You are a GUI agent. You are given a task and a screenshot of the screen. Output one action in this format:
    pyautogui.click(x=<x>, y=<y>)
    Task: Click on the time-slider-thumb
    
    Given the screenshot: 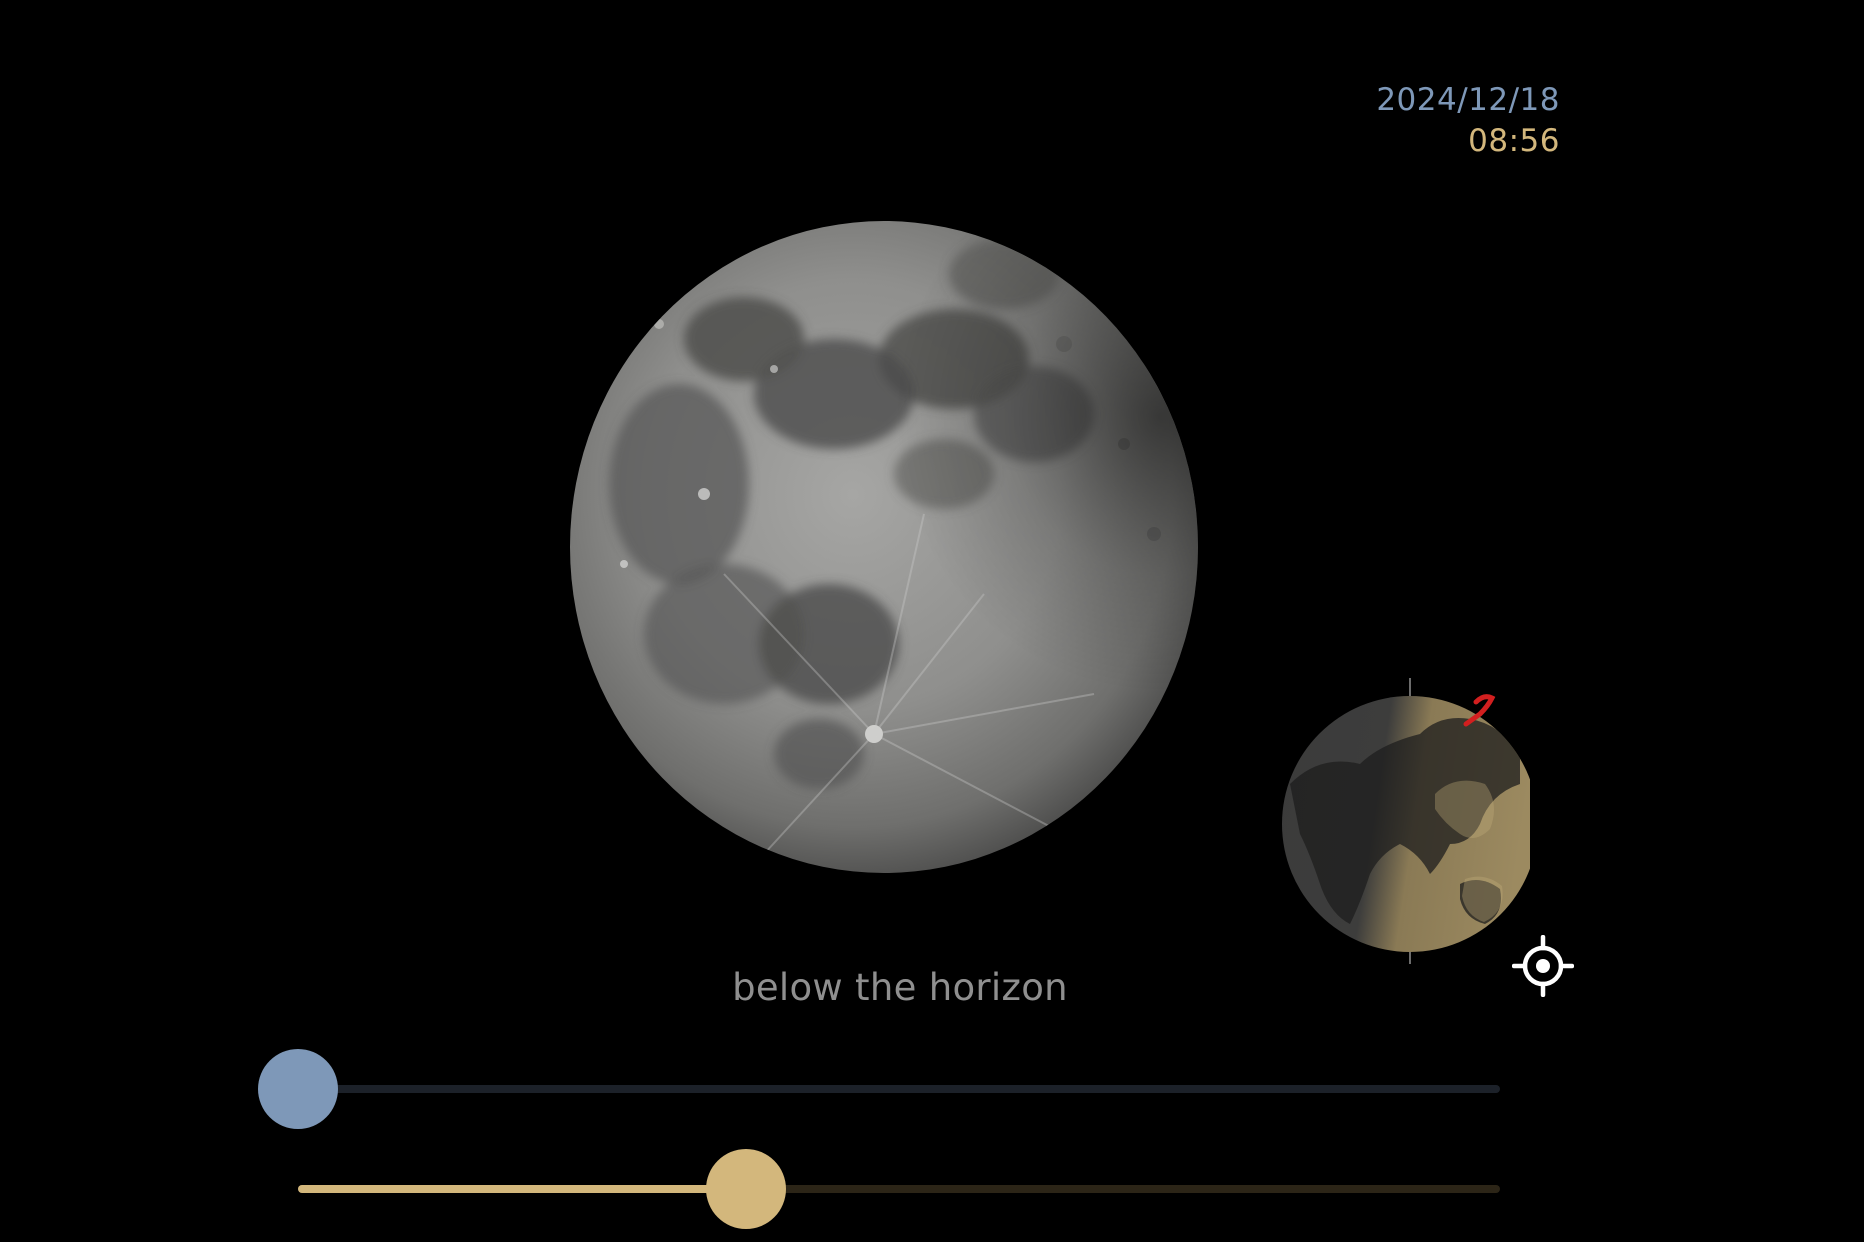 What is the action you would take?
    pyautogui.click(x=746, y=1189)
    